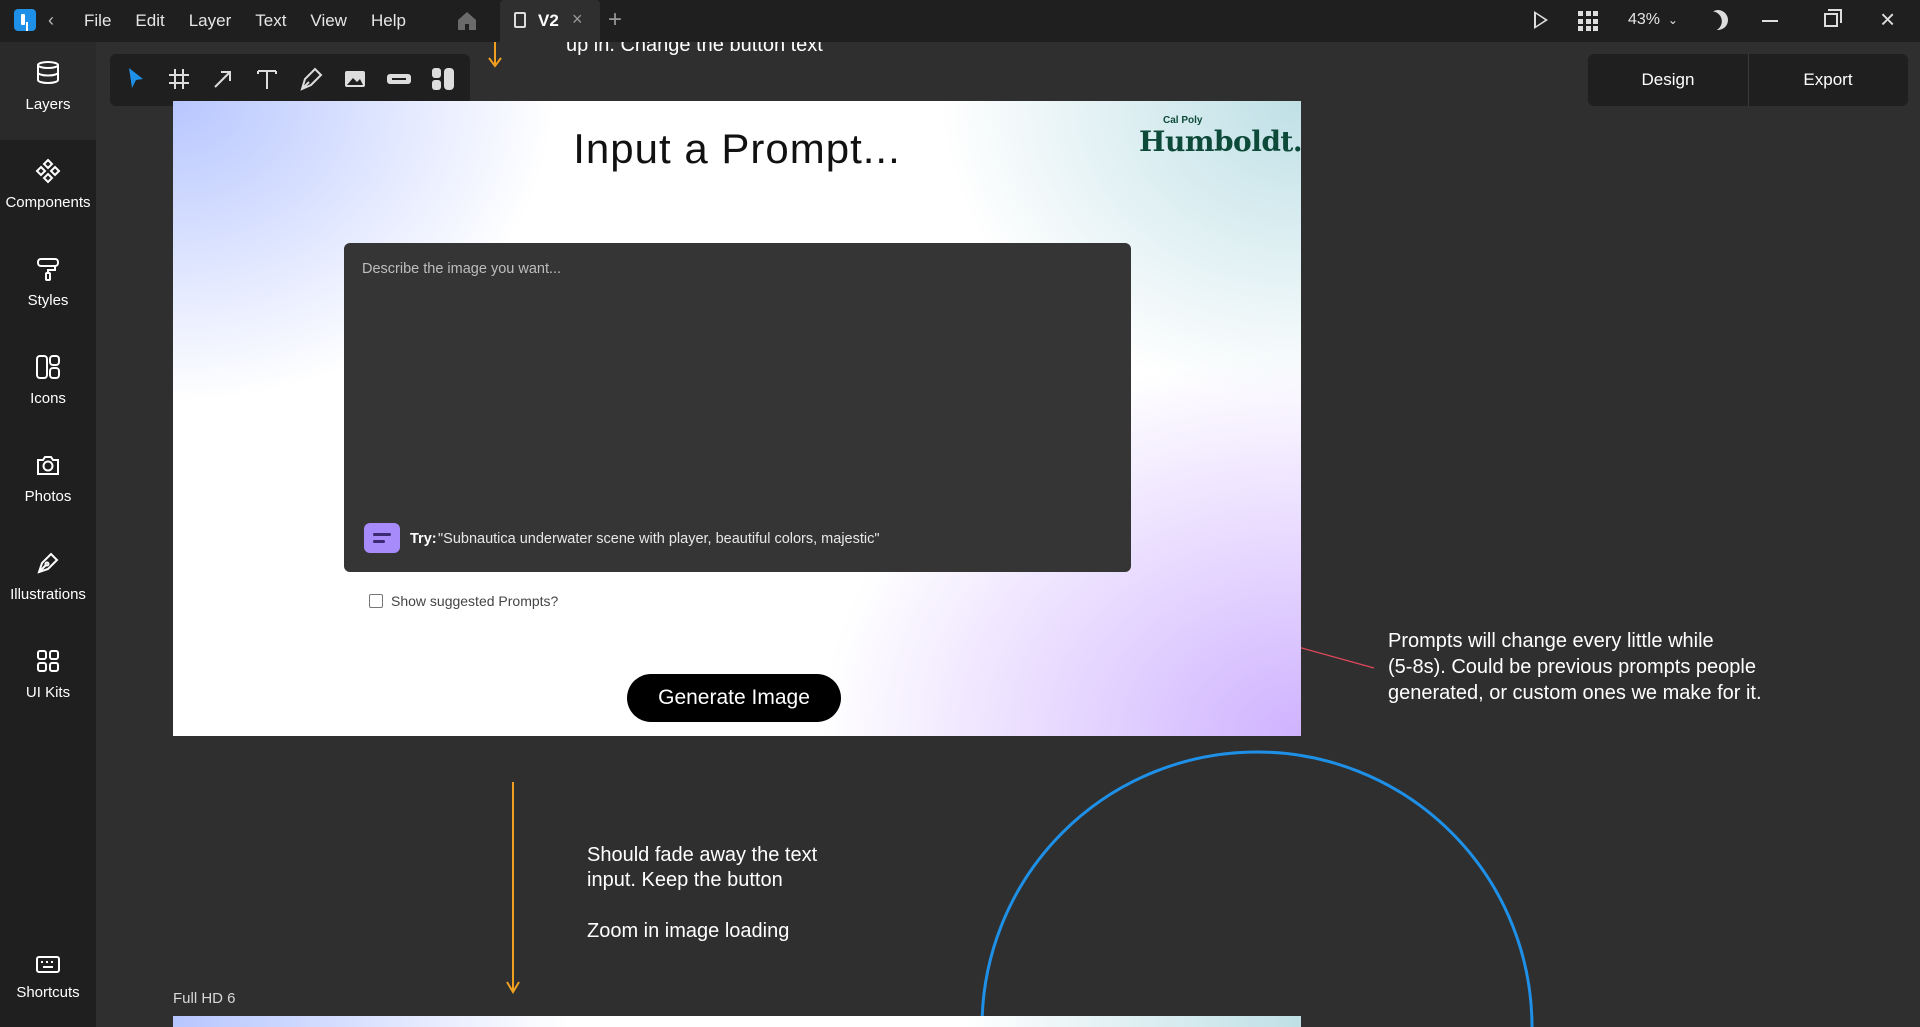 This screenshot has width=1920, height=1027. I want to click on button-tool-icon, so click(399, 79).